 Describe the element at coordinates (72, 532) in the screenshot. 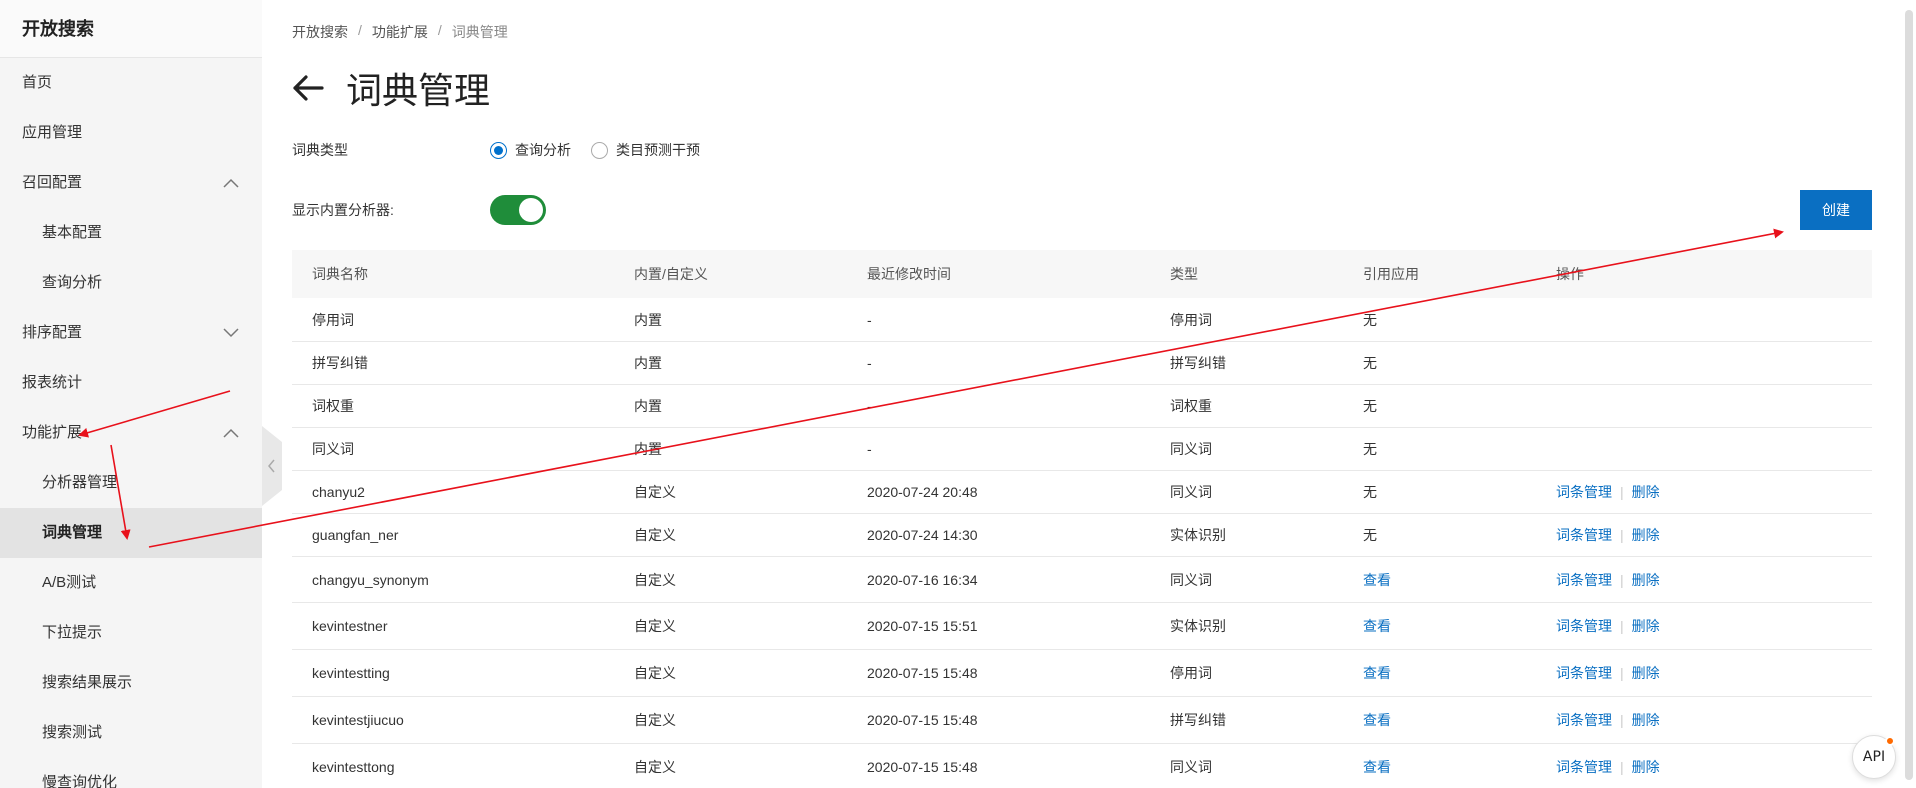

I see `sidebar-item-label: 词典管理` at that location.